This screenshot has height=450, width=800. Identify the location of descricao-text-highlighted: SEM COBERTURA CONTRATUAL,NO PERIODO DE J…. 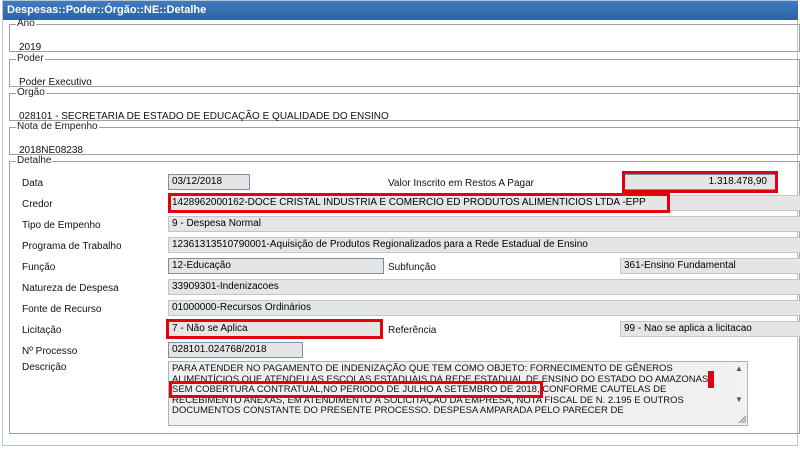
(355, 389).